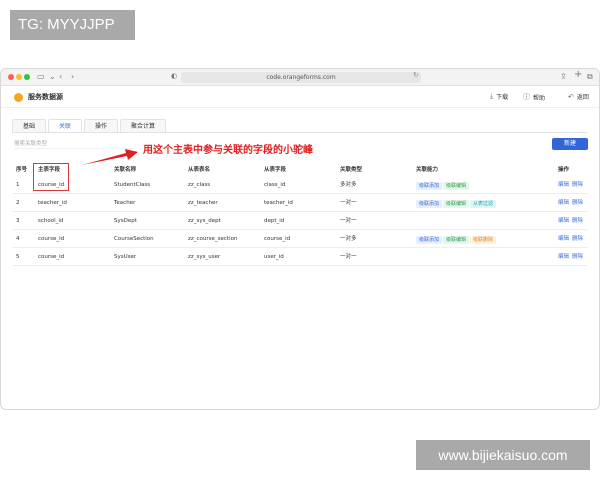  I want to click on tab-aggregate: 聚合计算, so click(143, 126).